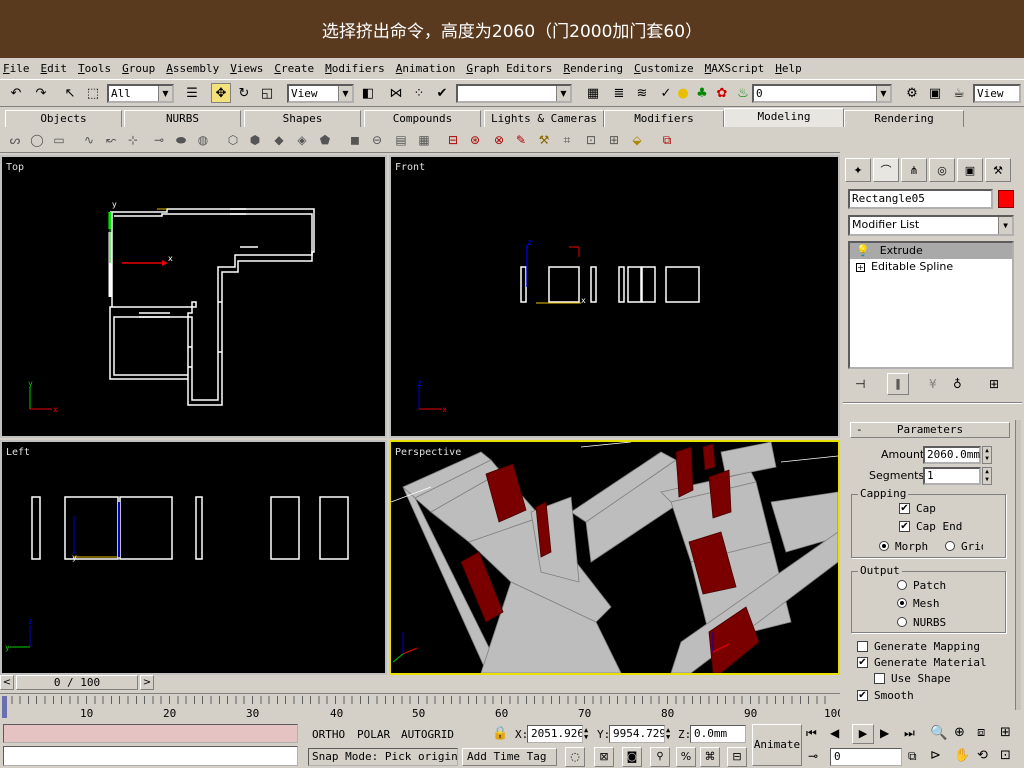 The image size is (1024, 768). What do you see at coordinates (593, 68) in the screenshot?
I see `menu-rendering: Rendering` at bounding box center [593, 68].